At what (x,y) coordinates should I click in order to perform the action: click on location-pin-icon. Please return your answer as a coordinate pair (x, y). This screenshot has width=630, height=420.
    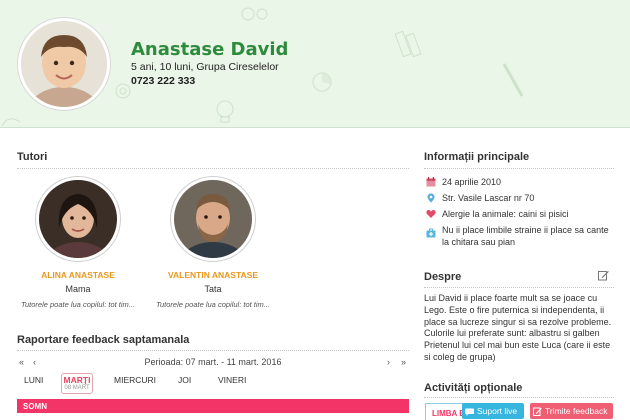
    Looking at the image, I should click on (431, 198).